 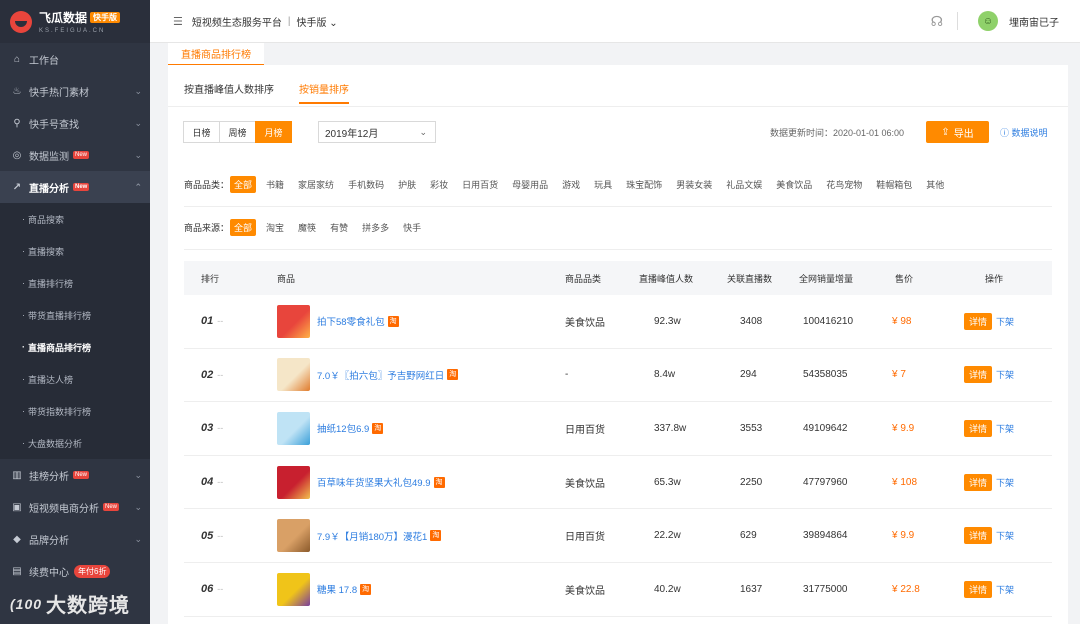 What do you see at coordinates (615, 21) in the screenshot?
I see `topbar: ☰ 短视频生态服务平台 | 快手版 ⌄ ☊ ☺ 埋南宙已子` at bounding box center [615, 21].